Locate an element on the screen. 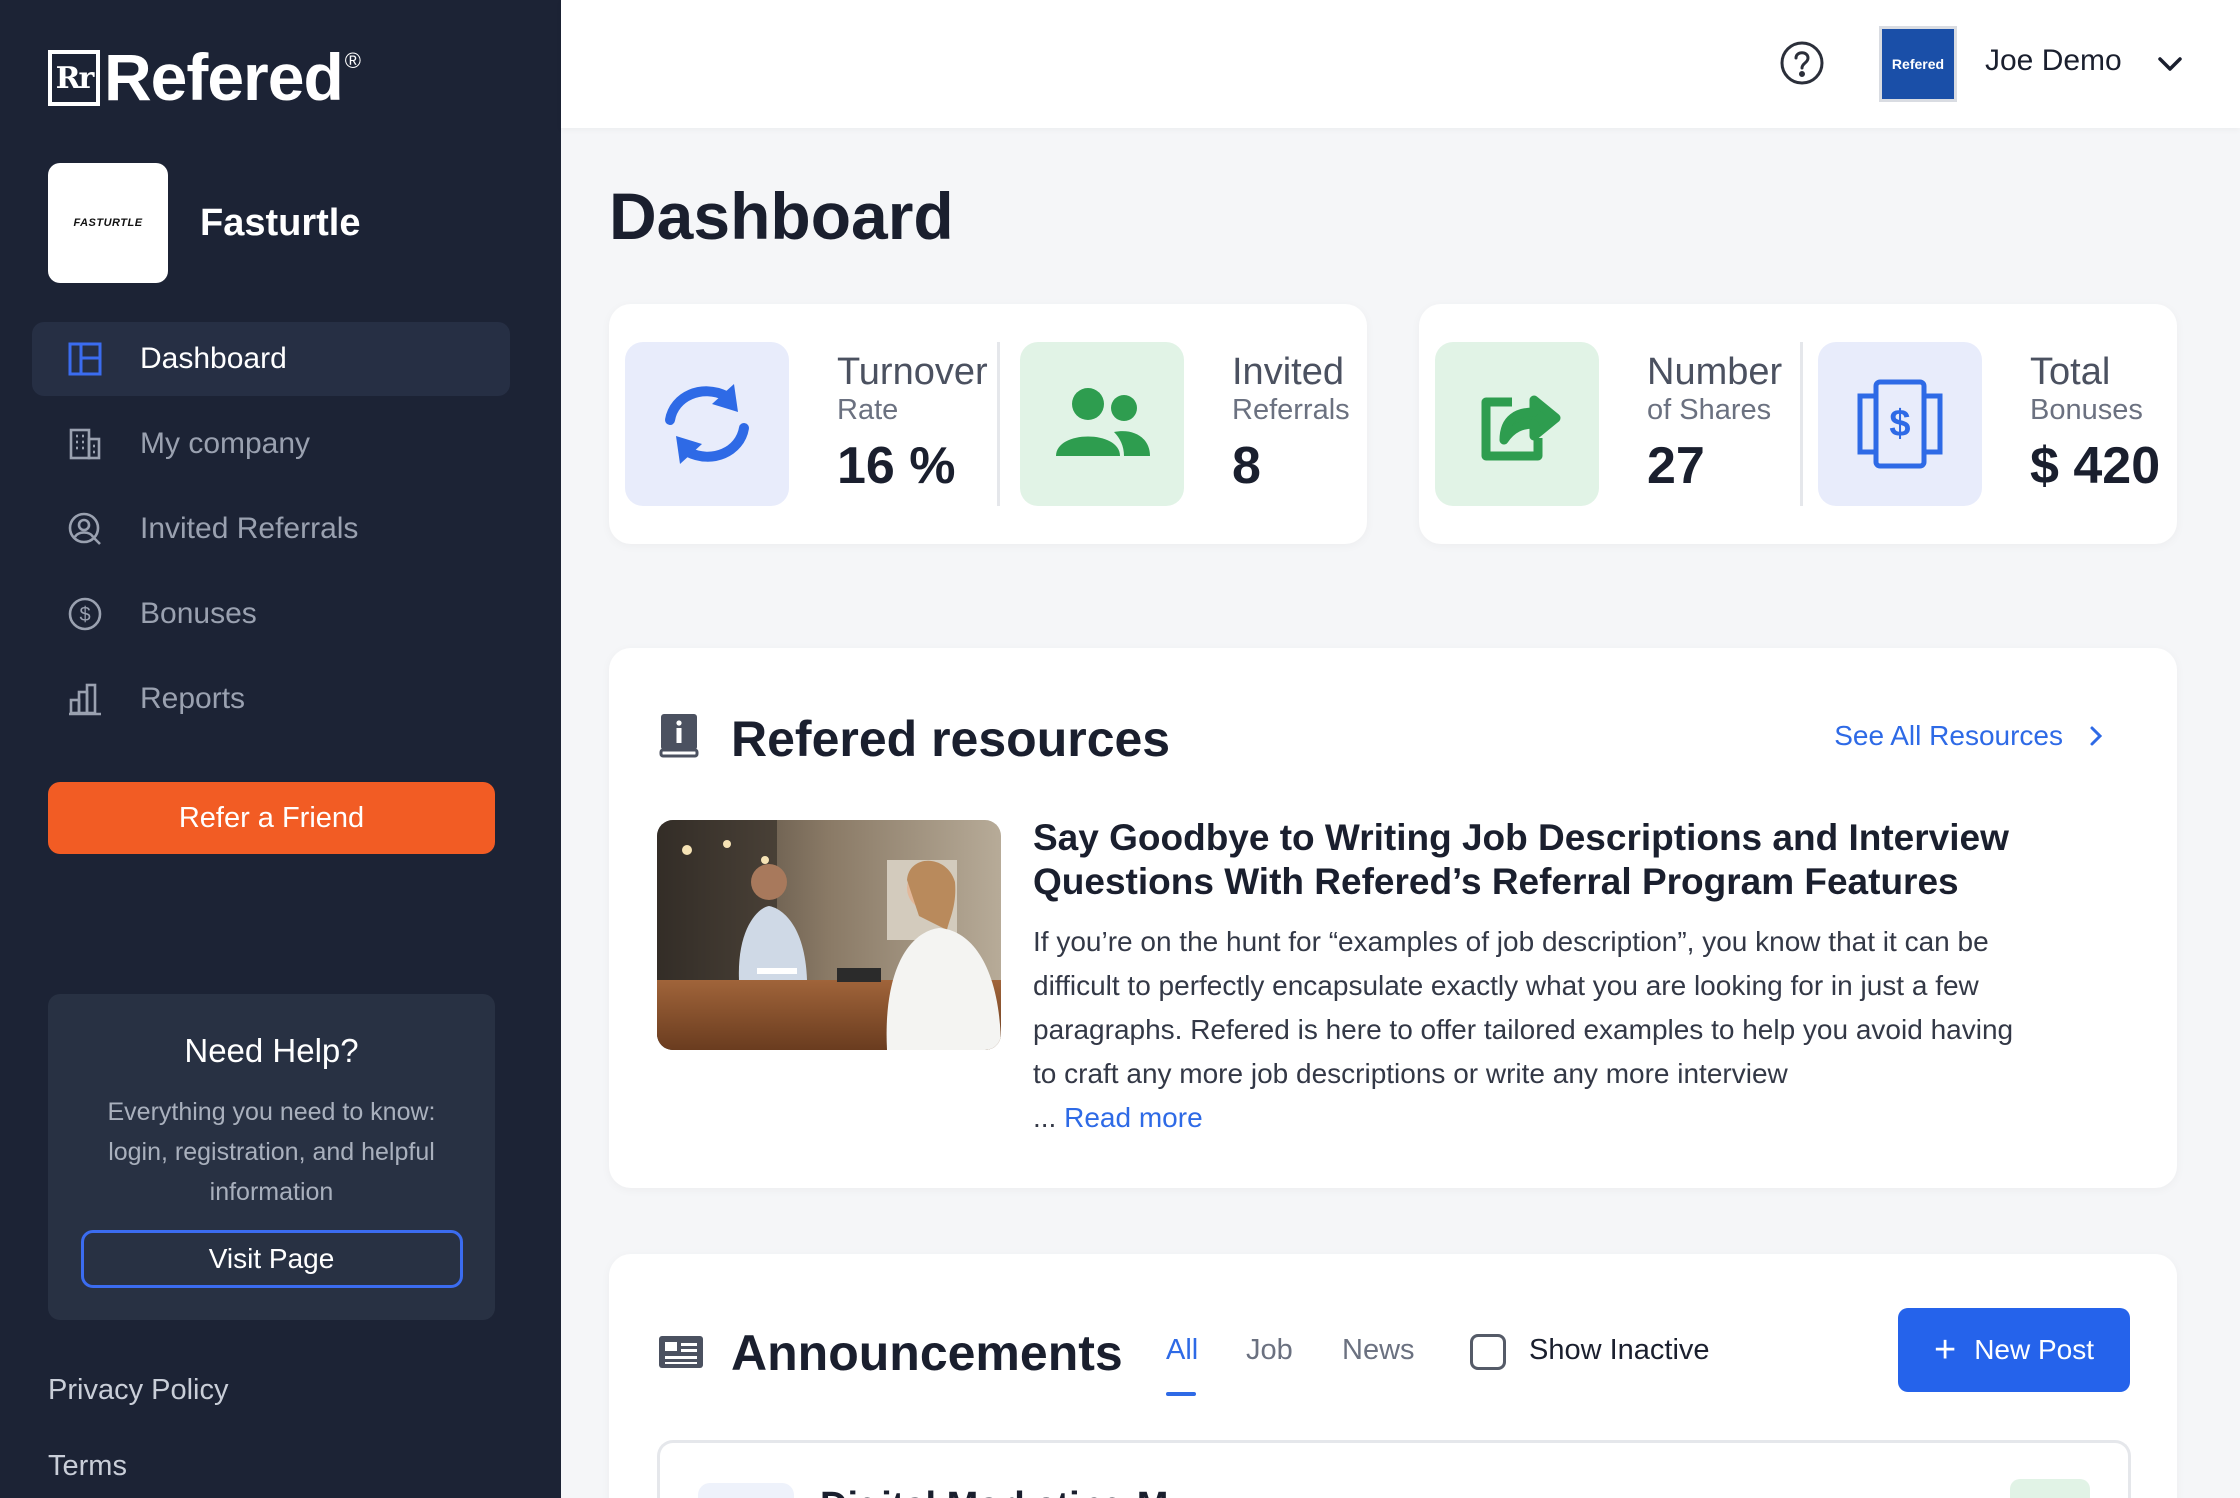 This screenshot has height=1498, width=2240. sidebar-item-bonuses: $ Bonuses is located at coordinates (271, 614).